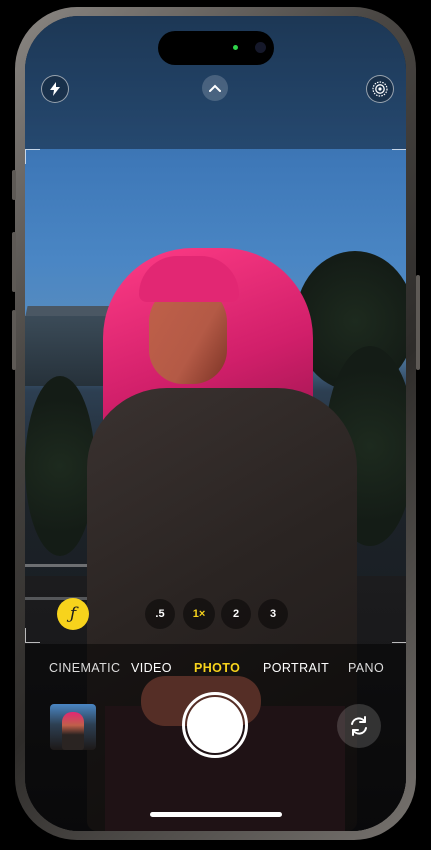 This screenshot has width=431, height=850. What do you see at coordinates (418, 322) in the screenshot?
I see `side-button` at bounding box center [418, 322].